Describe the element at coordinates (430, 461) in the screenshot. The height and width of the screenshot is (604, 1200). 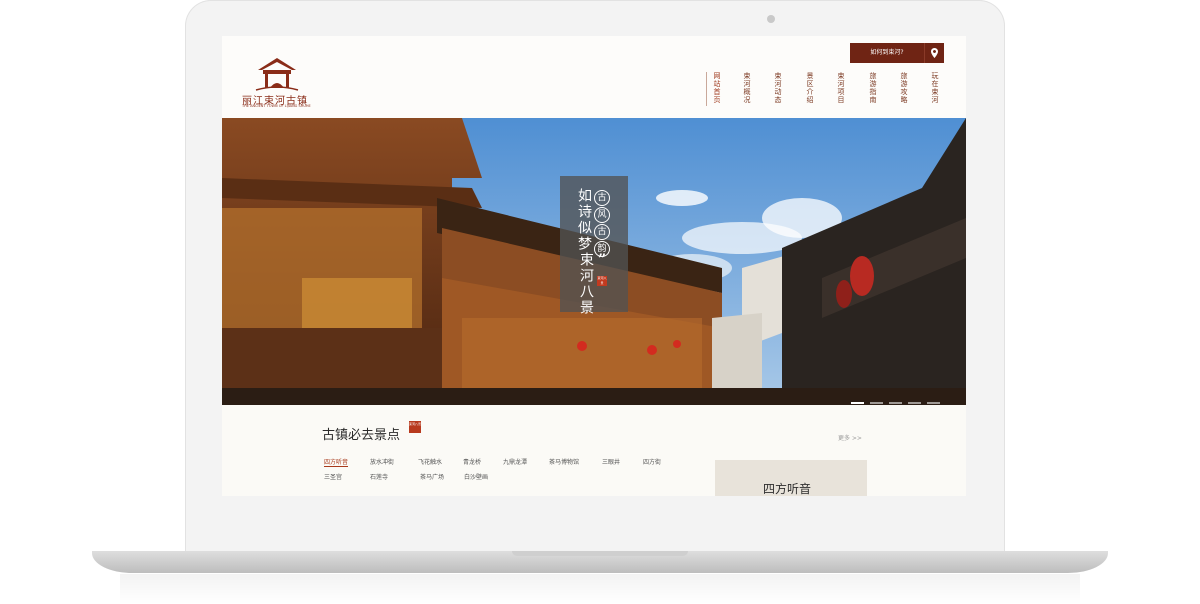
I see `tab-feihua-chushui: 飞花触水` at that location.